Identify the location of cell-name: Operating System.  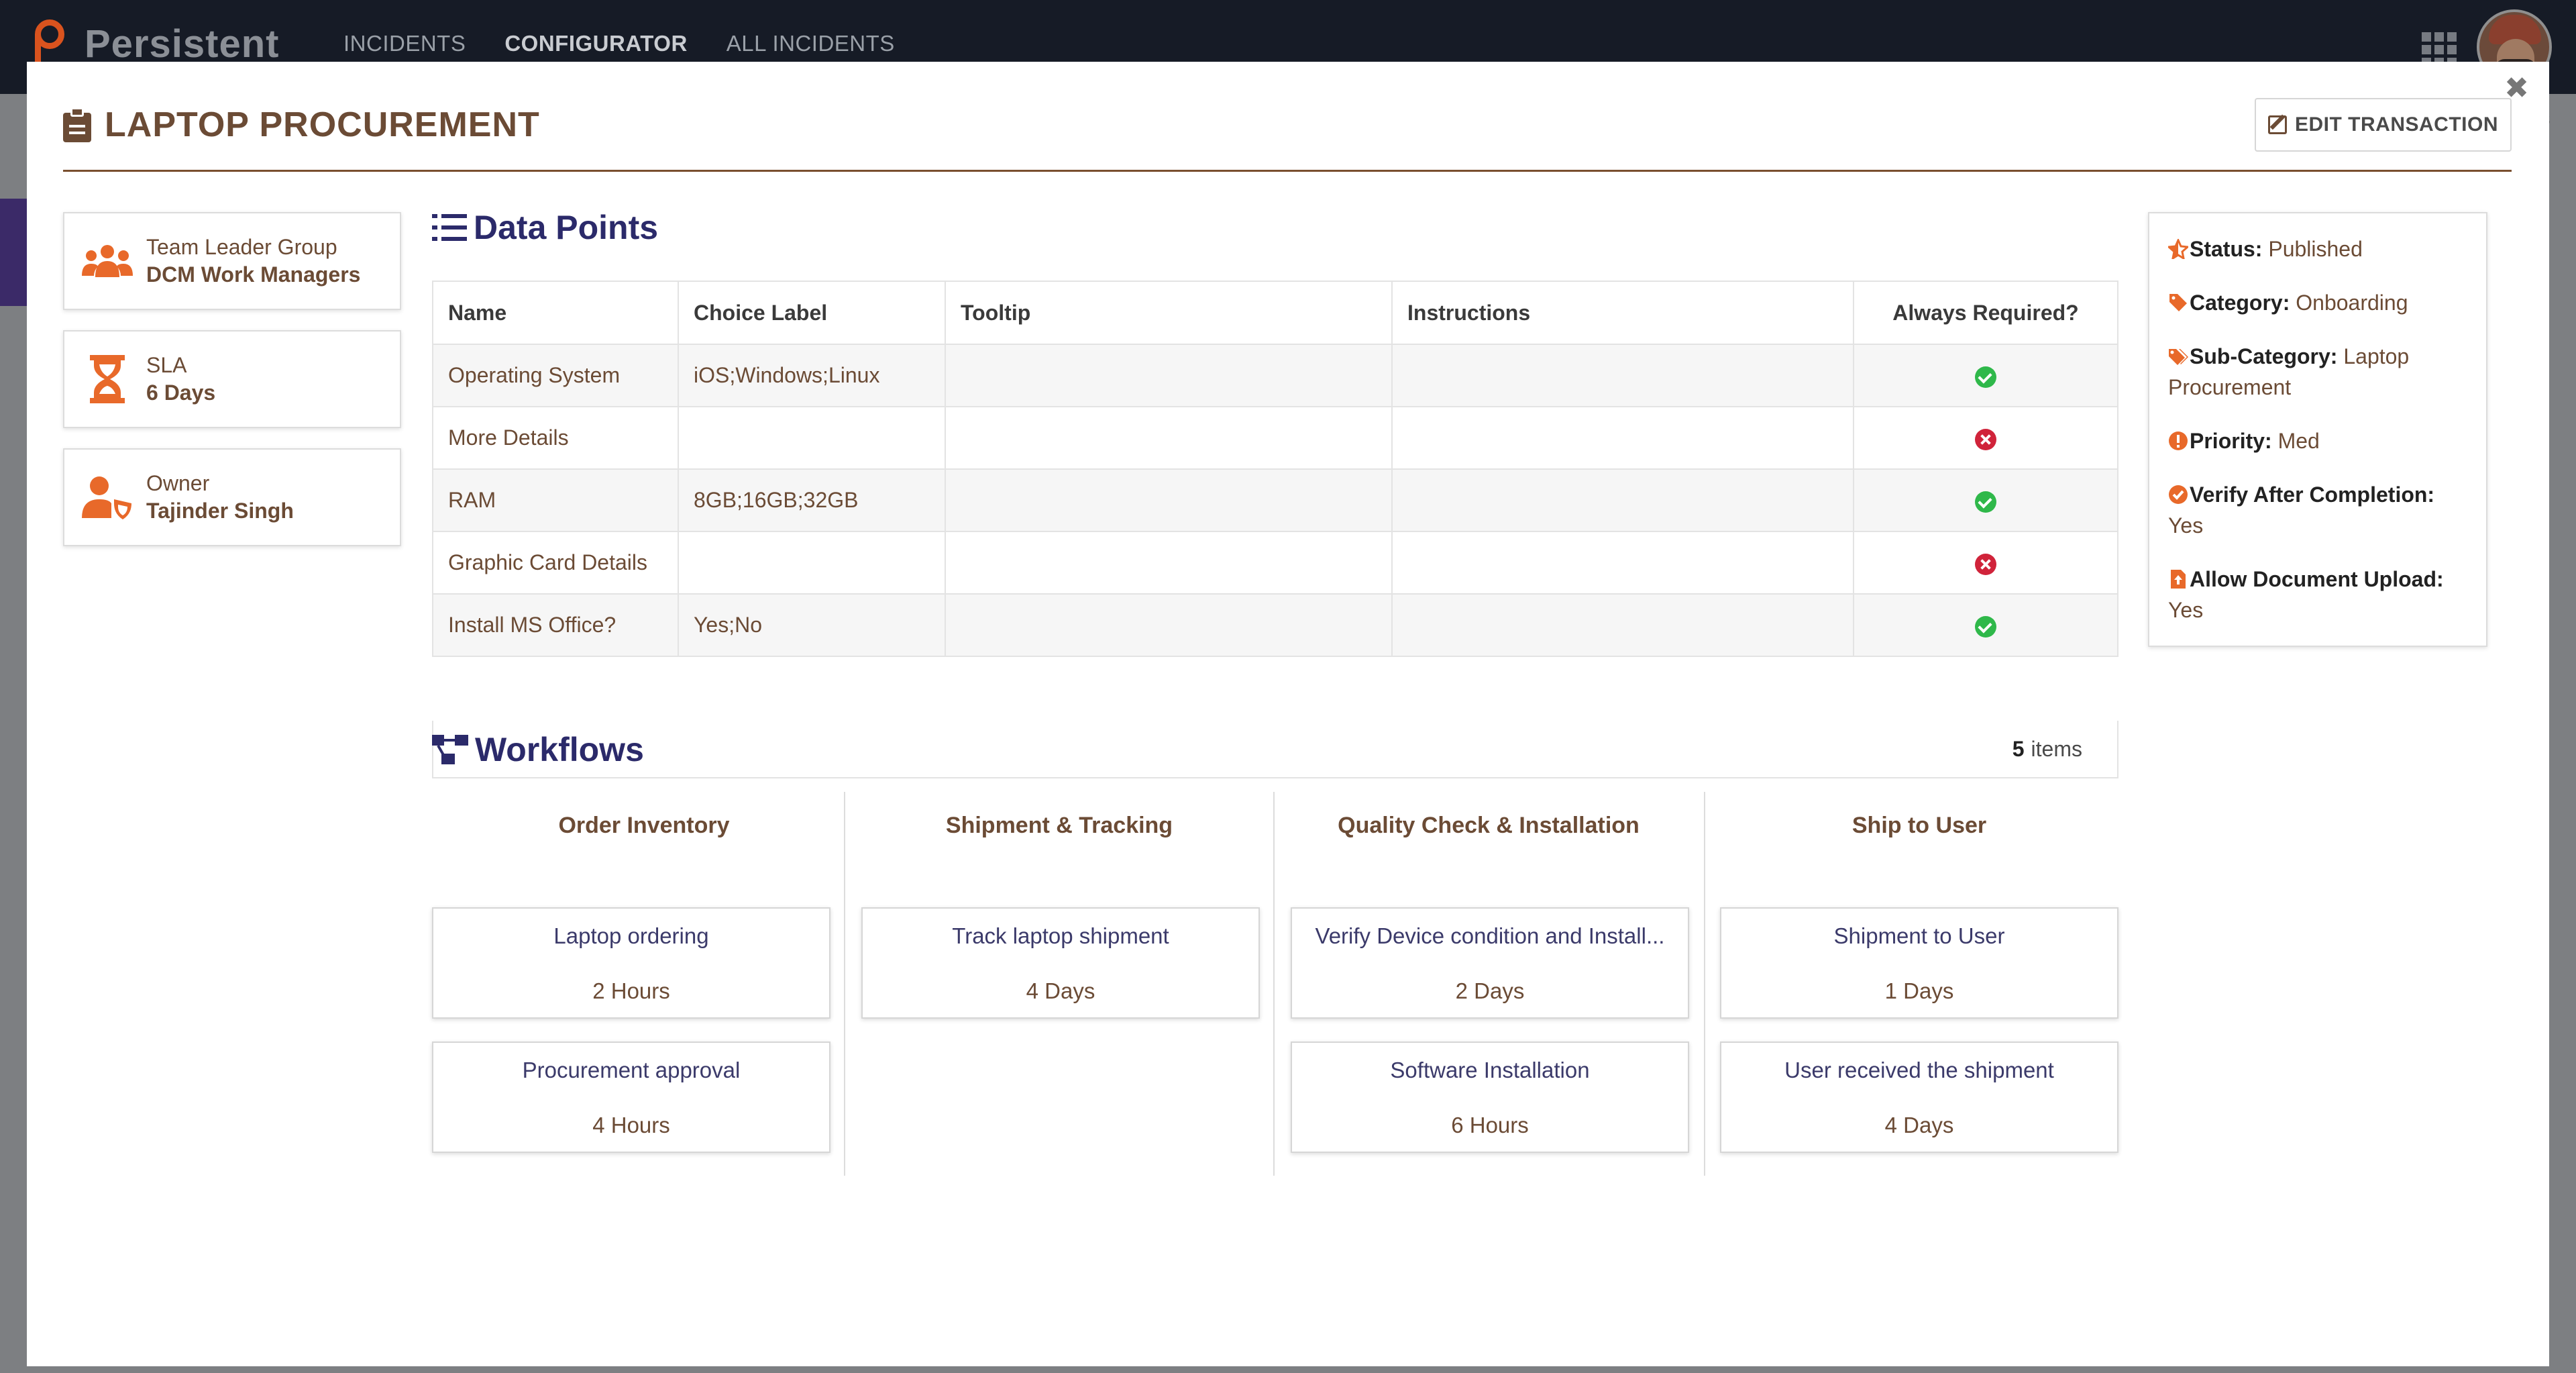
(555, 375).